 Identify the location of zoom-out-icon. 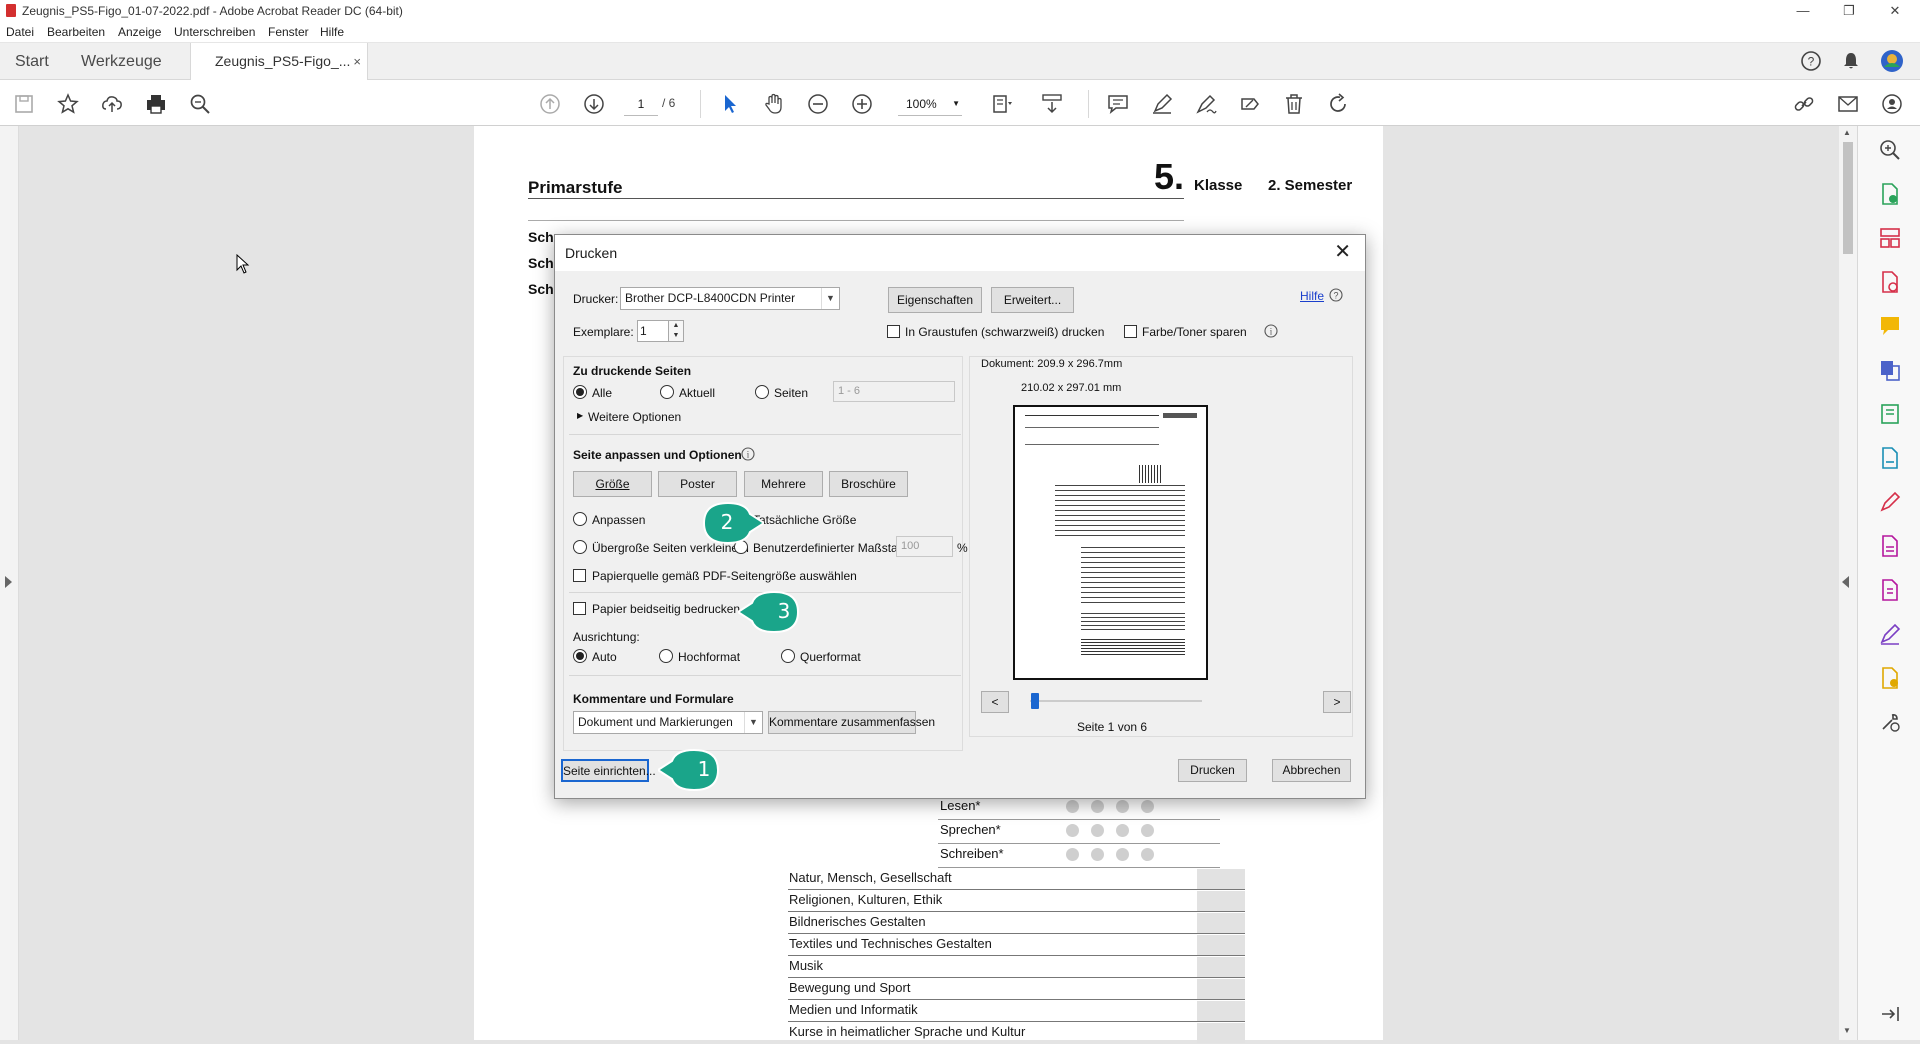
(818, 104).